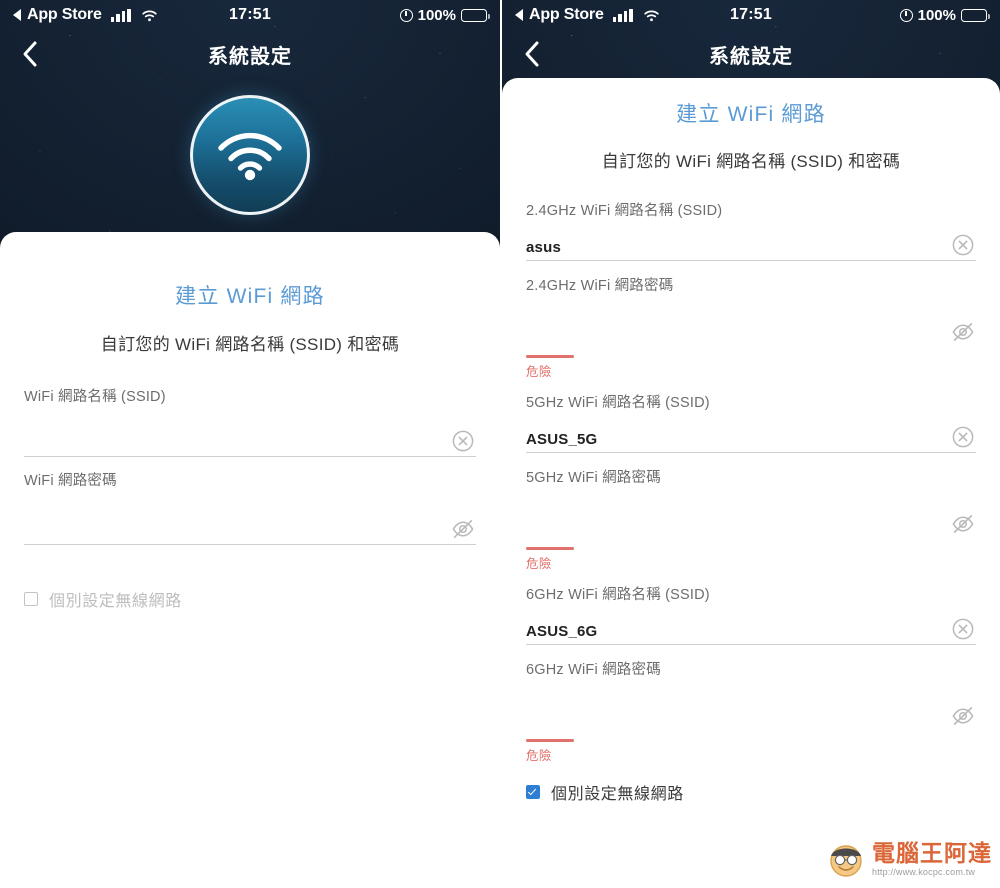 The width and height of the screenshot is (1000, 888). What do you see at coordinates (751, 792) in the screenshot?
I see `individual-wireless-checkbox-row-right: 個別設定無線網路` at bounding box center [751, 792].